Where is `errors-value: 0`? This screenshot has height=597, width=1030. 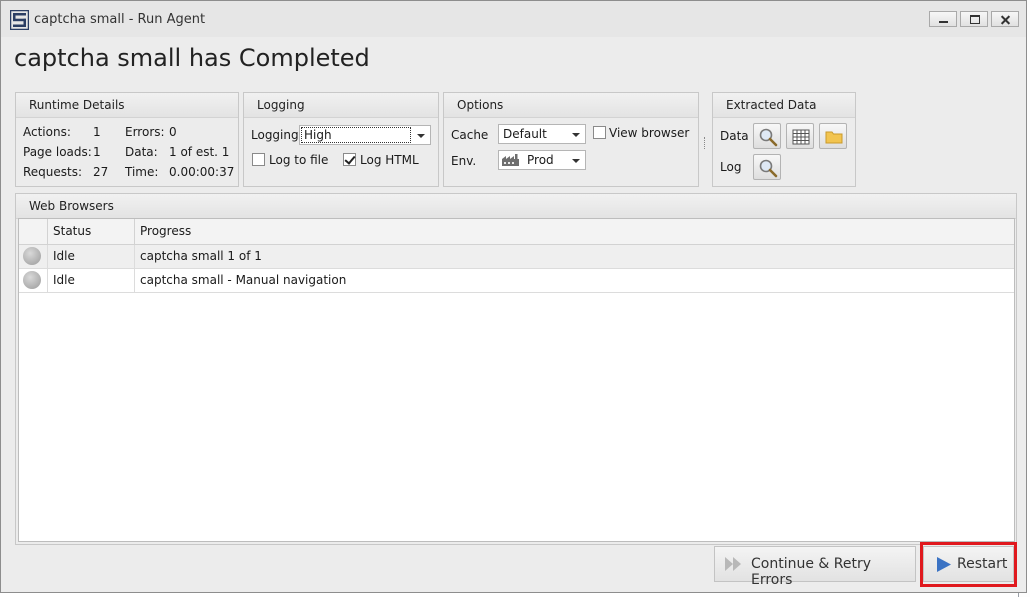
errors-value: 0 is located at coordinates (173, 132).